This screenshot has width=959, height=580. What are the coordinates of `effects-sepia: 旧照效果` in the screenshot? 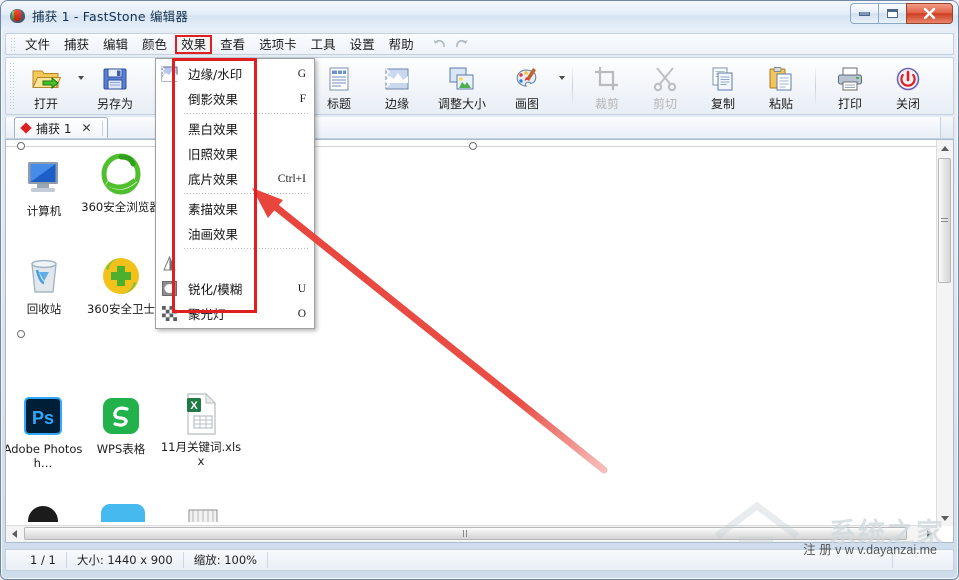 It's located at (235, 153).